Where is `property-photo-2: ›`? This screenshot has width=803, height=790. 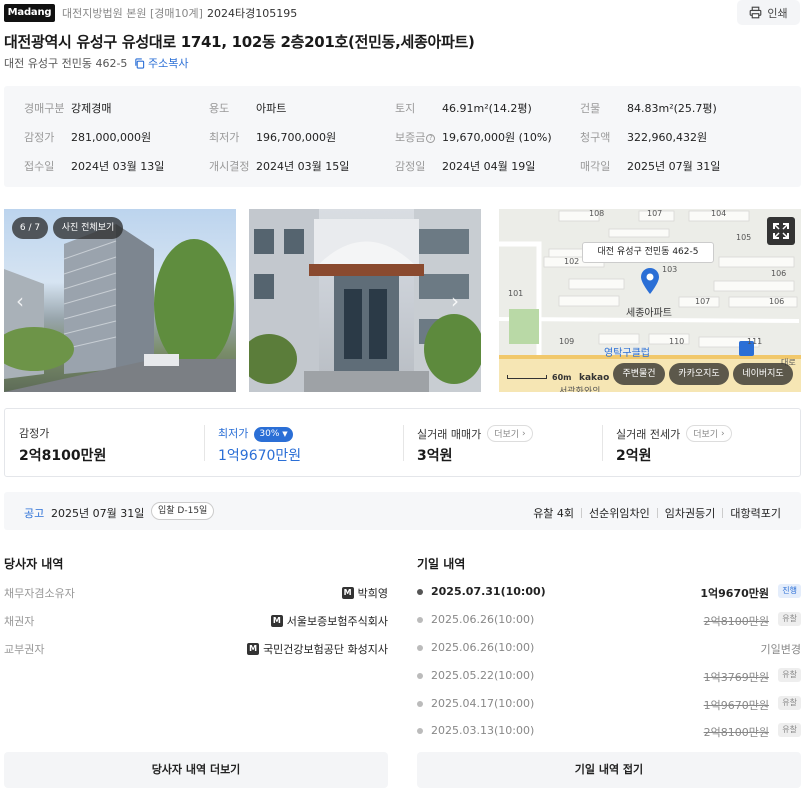 property-photo-2: › is located at coordinates (365, 300).